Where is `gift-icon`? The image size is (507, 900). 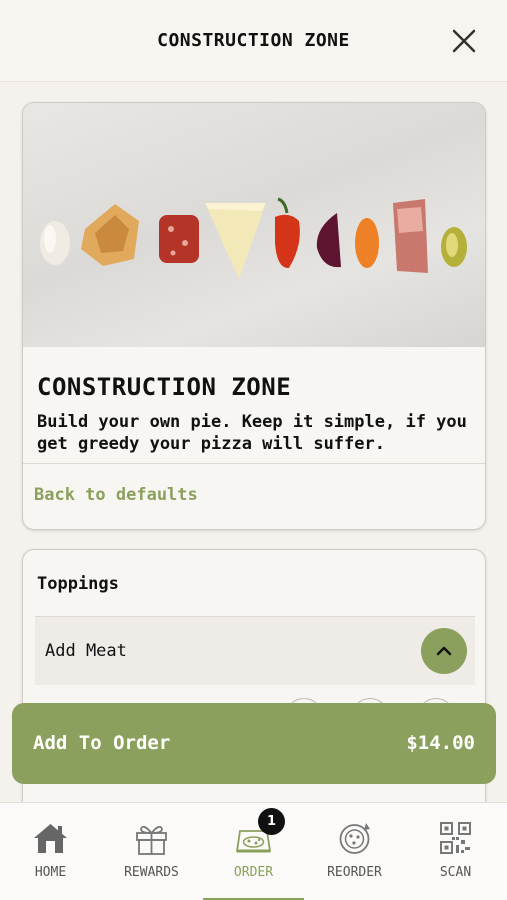
gift-icon is located at coordinates (151, 840).